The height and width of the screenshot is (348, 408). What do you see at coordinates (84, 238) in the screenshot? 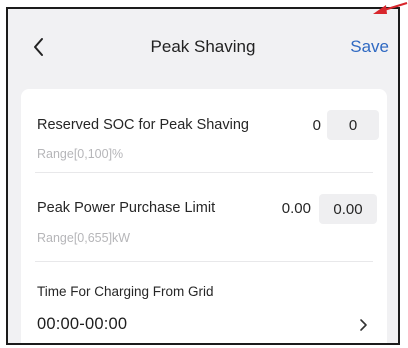
I see `peak-power-range-hint: Range[0,655]kW` at bounding box center [84, 238].